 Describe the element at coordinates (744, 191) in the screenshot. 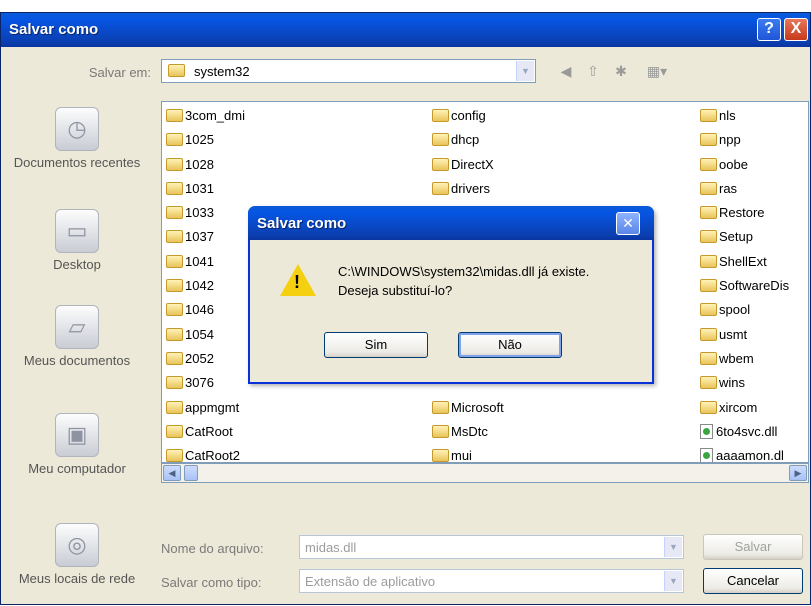

I see `list-item: ras` at that location.